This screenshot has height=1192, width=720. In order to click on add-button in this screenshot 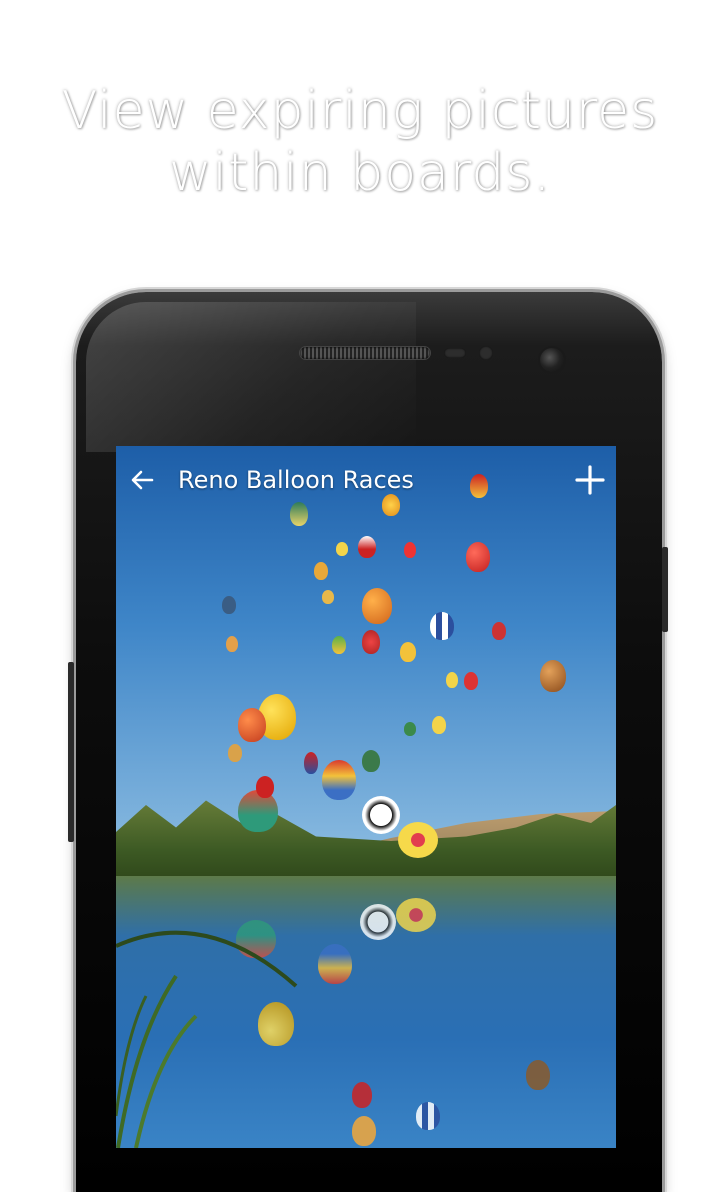, I will do `click(590, 480)`.